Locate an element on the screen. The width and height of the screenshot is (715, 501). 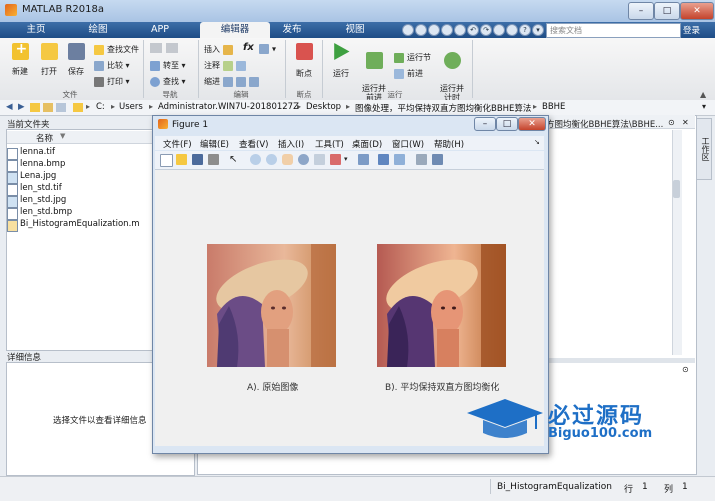
browse-icon is located at coordinates (61, 107).